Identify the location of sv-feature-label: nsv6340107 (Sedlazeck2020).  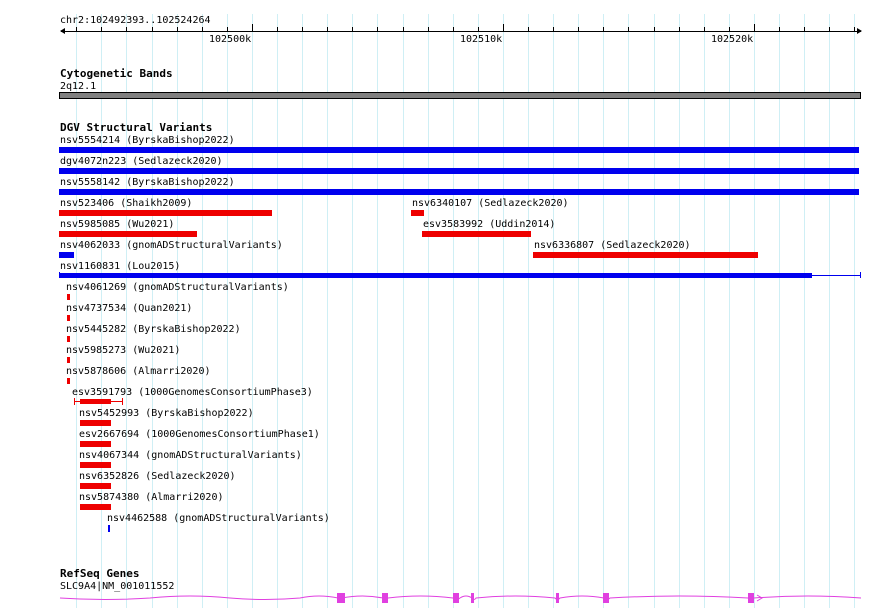
(490, 203).